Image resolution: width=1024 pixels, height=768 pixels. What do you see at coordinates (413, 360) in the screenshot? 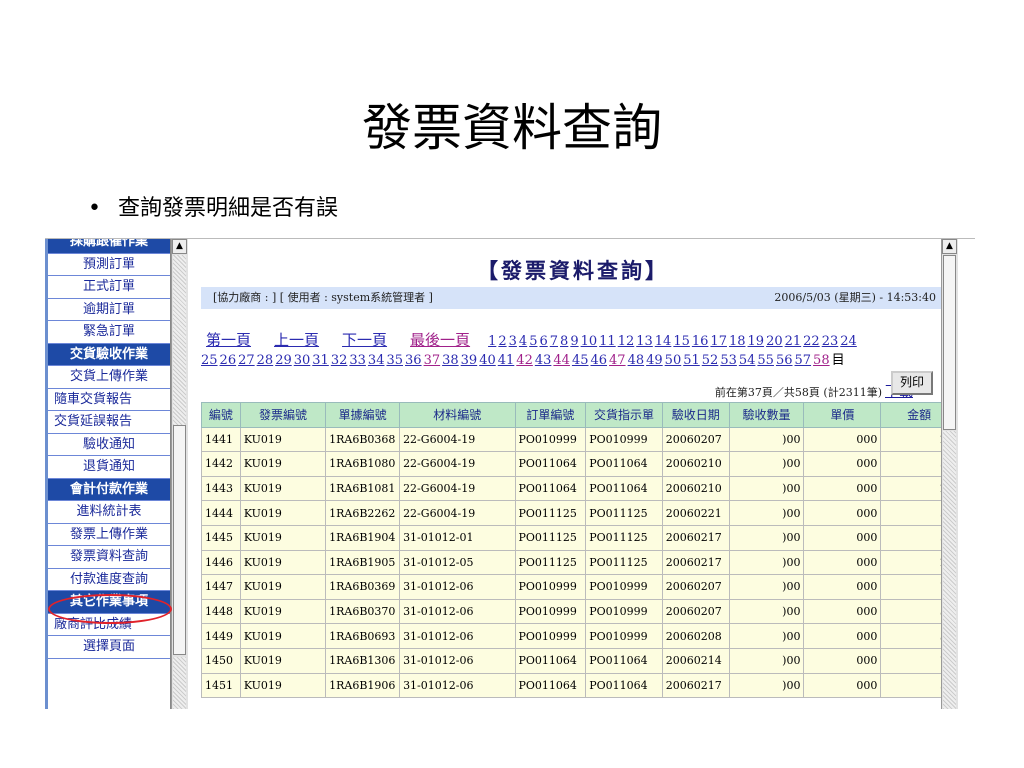
I see `page-number-link: 36` at bounding box center [413, 360].